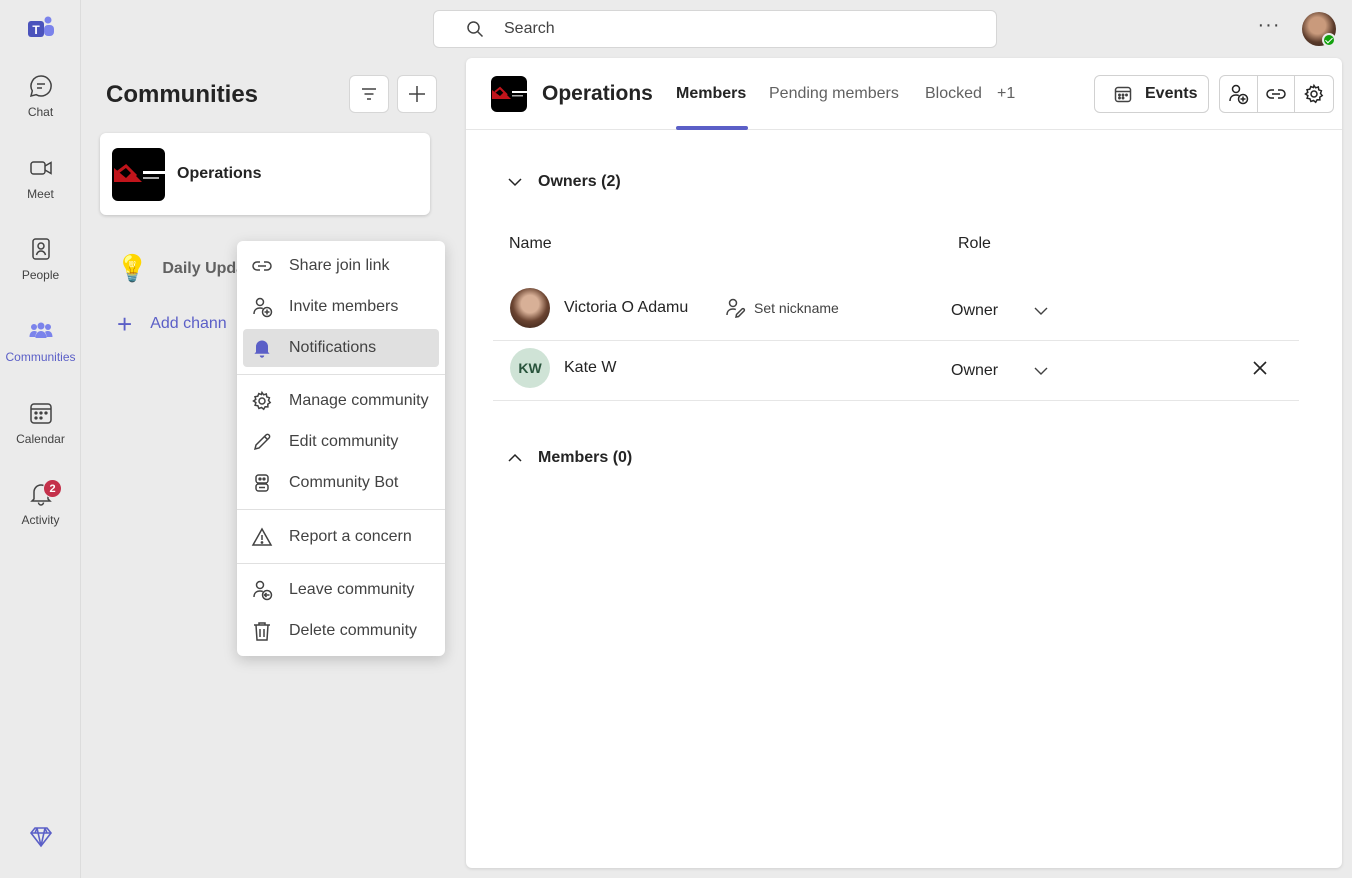 The height and width of the screenshot is (878, 1352). Describe the element at coordinates (530, 308) in the screenshot. I see `avatar` at that location.